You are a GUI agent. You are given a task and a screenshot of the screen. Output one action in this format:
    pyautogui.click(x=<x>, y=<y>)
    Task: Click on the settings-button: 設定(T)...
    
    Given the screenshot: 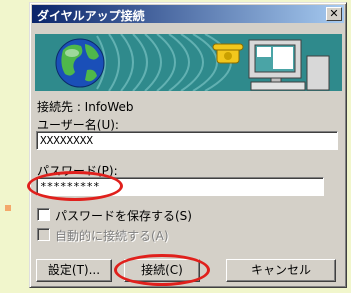 What is the action you would take?
    pyautogui.click(x=74, y=270)
    